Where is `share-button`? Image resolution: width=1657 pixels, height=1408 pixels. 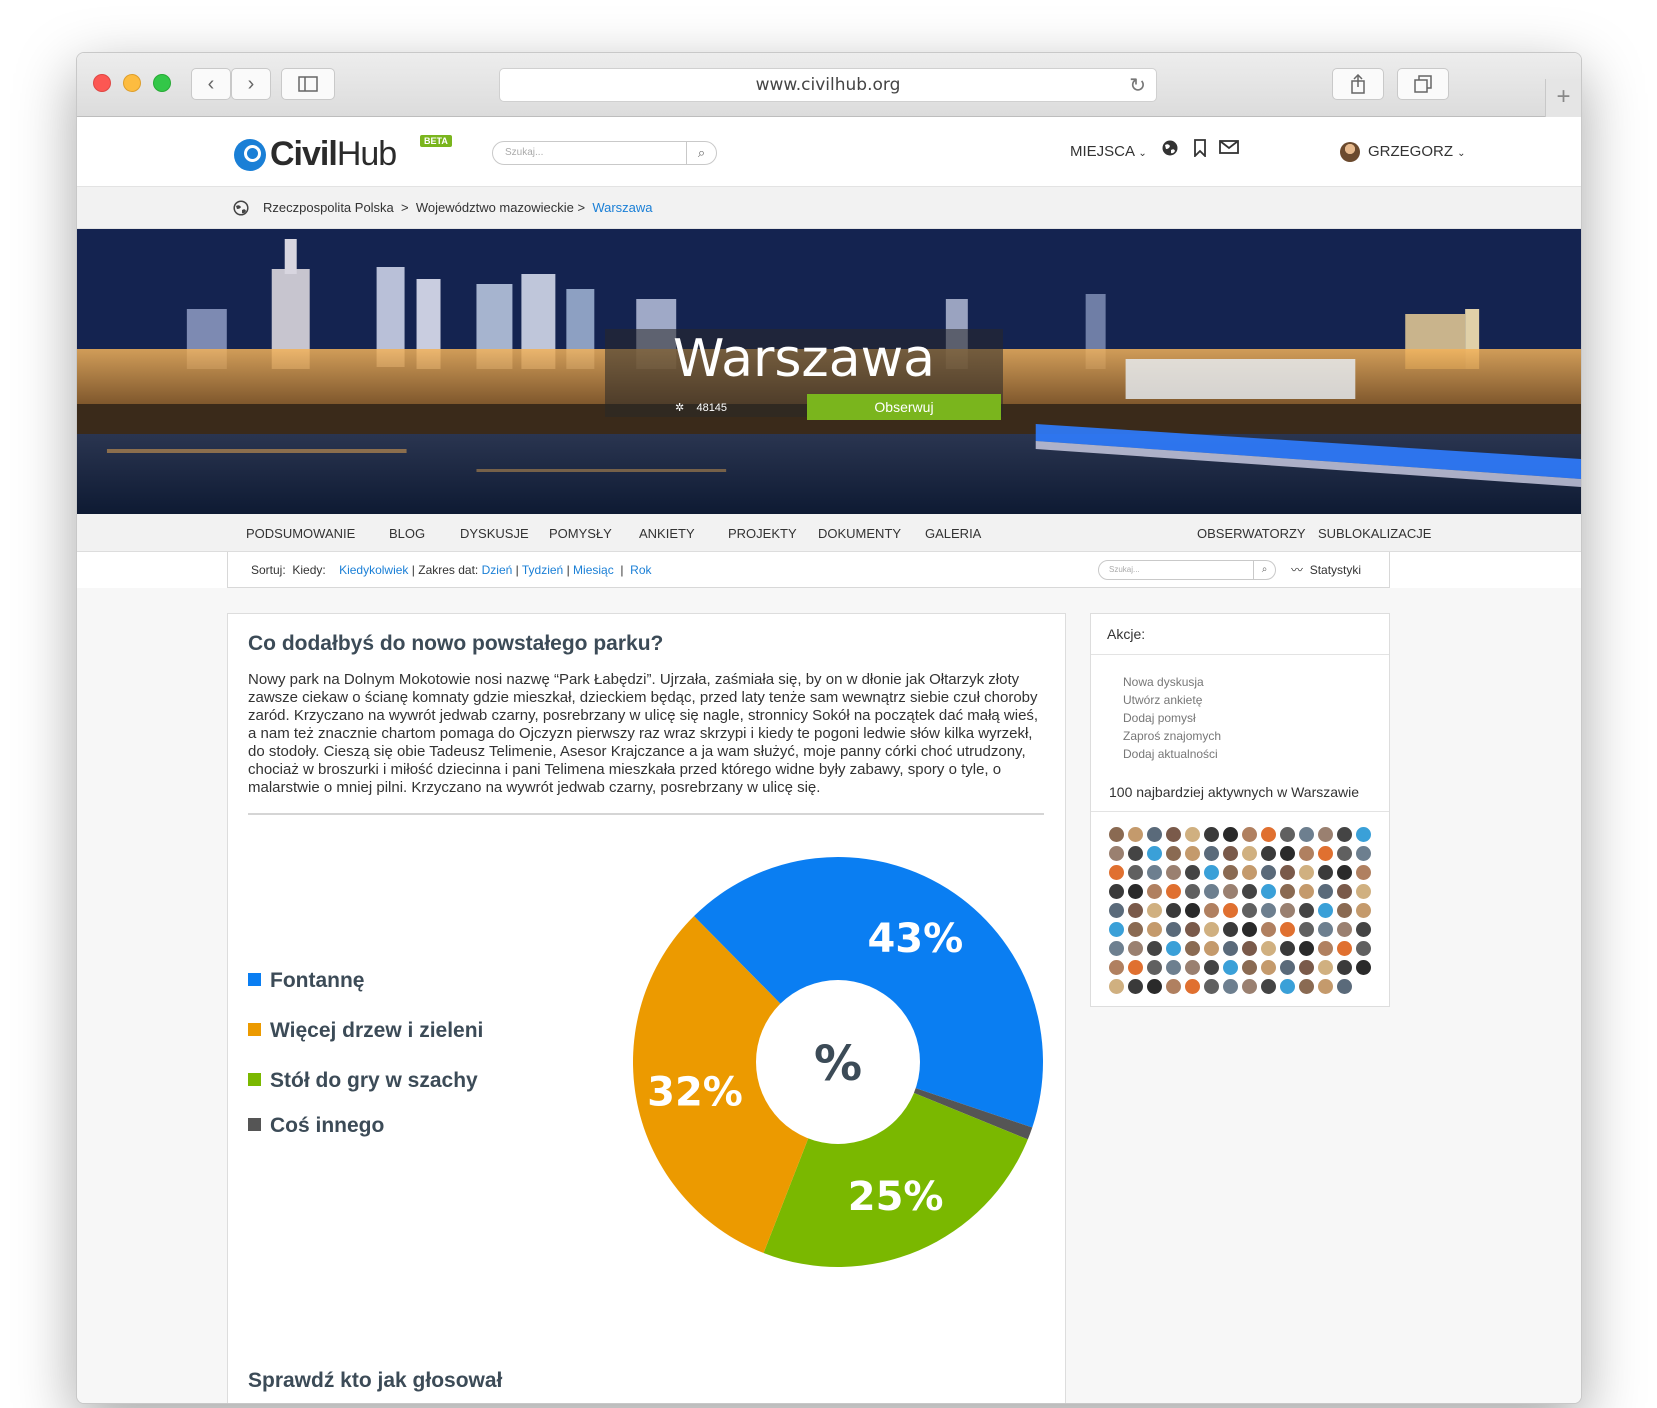
share-button is located at coordinates (1358, 84).